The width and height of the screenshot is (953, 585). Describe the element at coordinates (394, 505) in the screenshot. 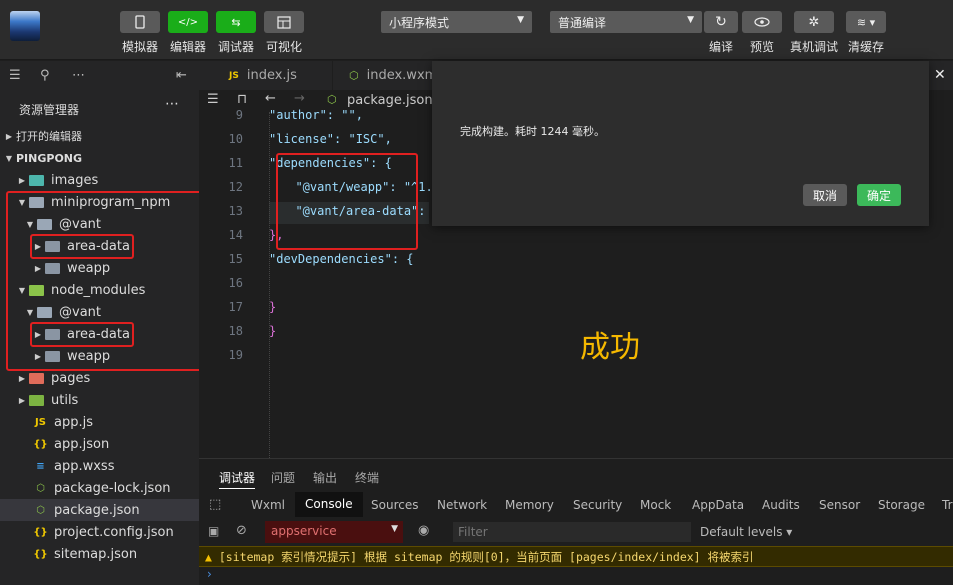

I see `tab-sources: Sources` at that location.